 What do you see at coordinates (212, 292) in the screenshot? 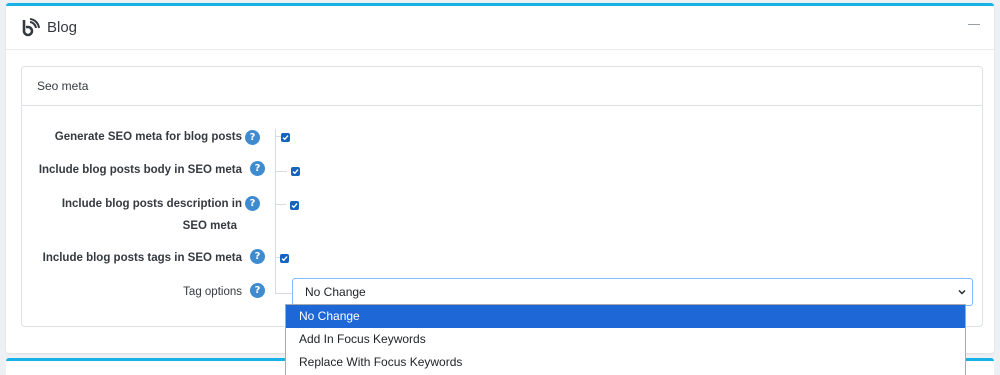
I see `tag-options-label: Tag options` at bounding box center [212, 292].